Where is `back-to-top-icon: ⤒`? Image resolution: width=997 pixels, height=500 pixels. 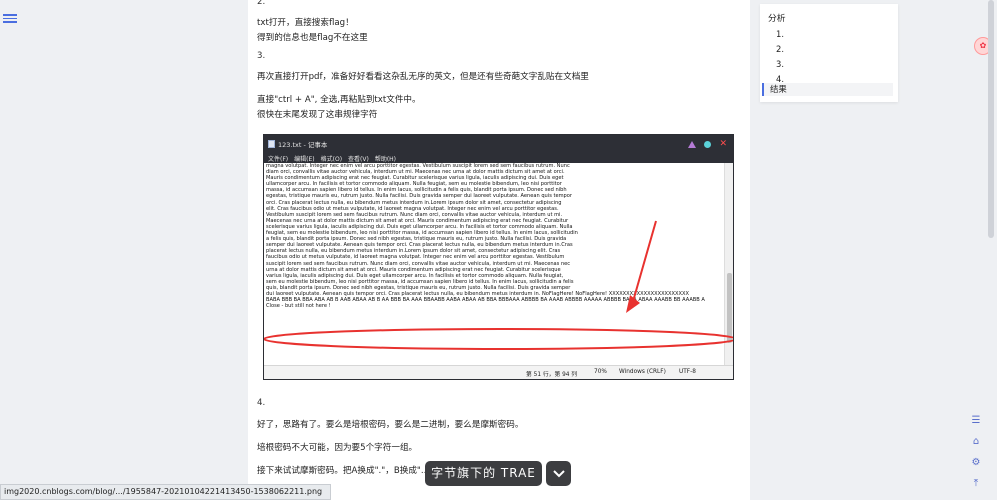
back-to-top-icon: ⤒ is located at coordinates (976, 483).